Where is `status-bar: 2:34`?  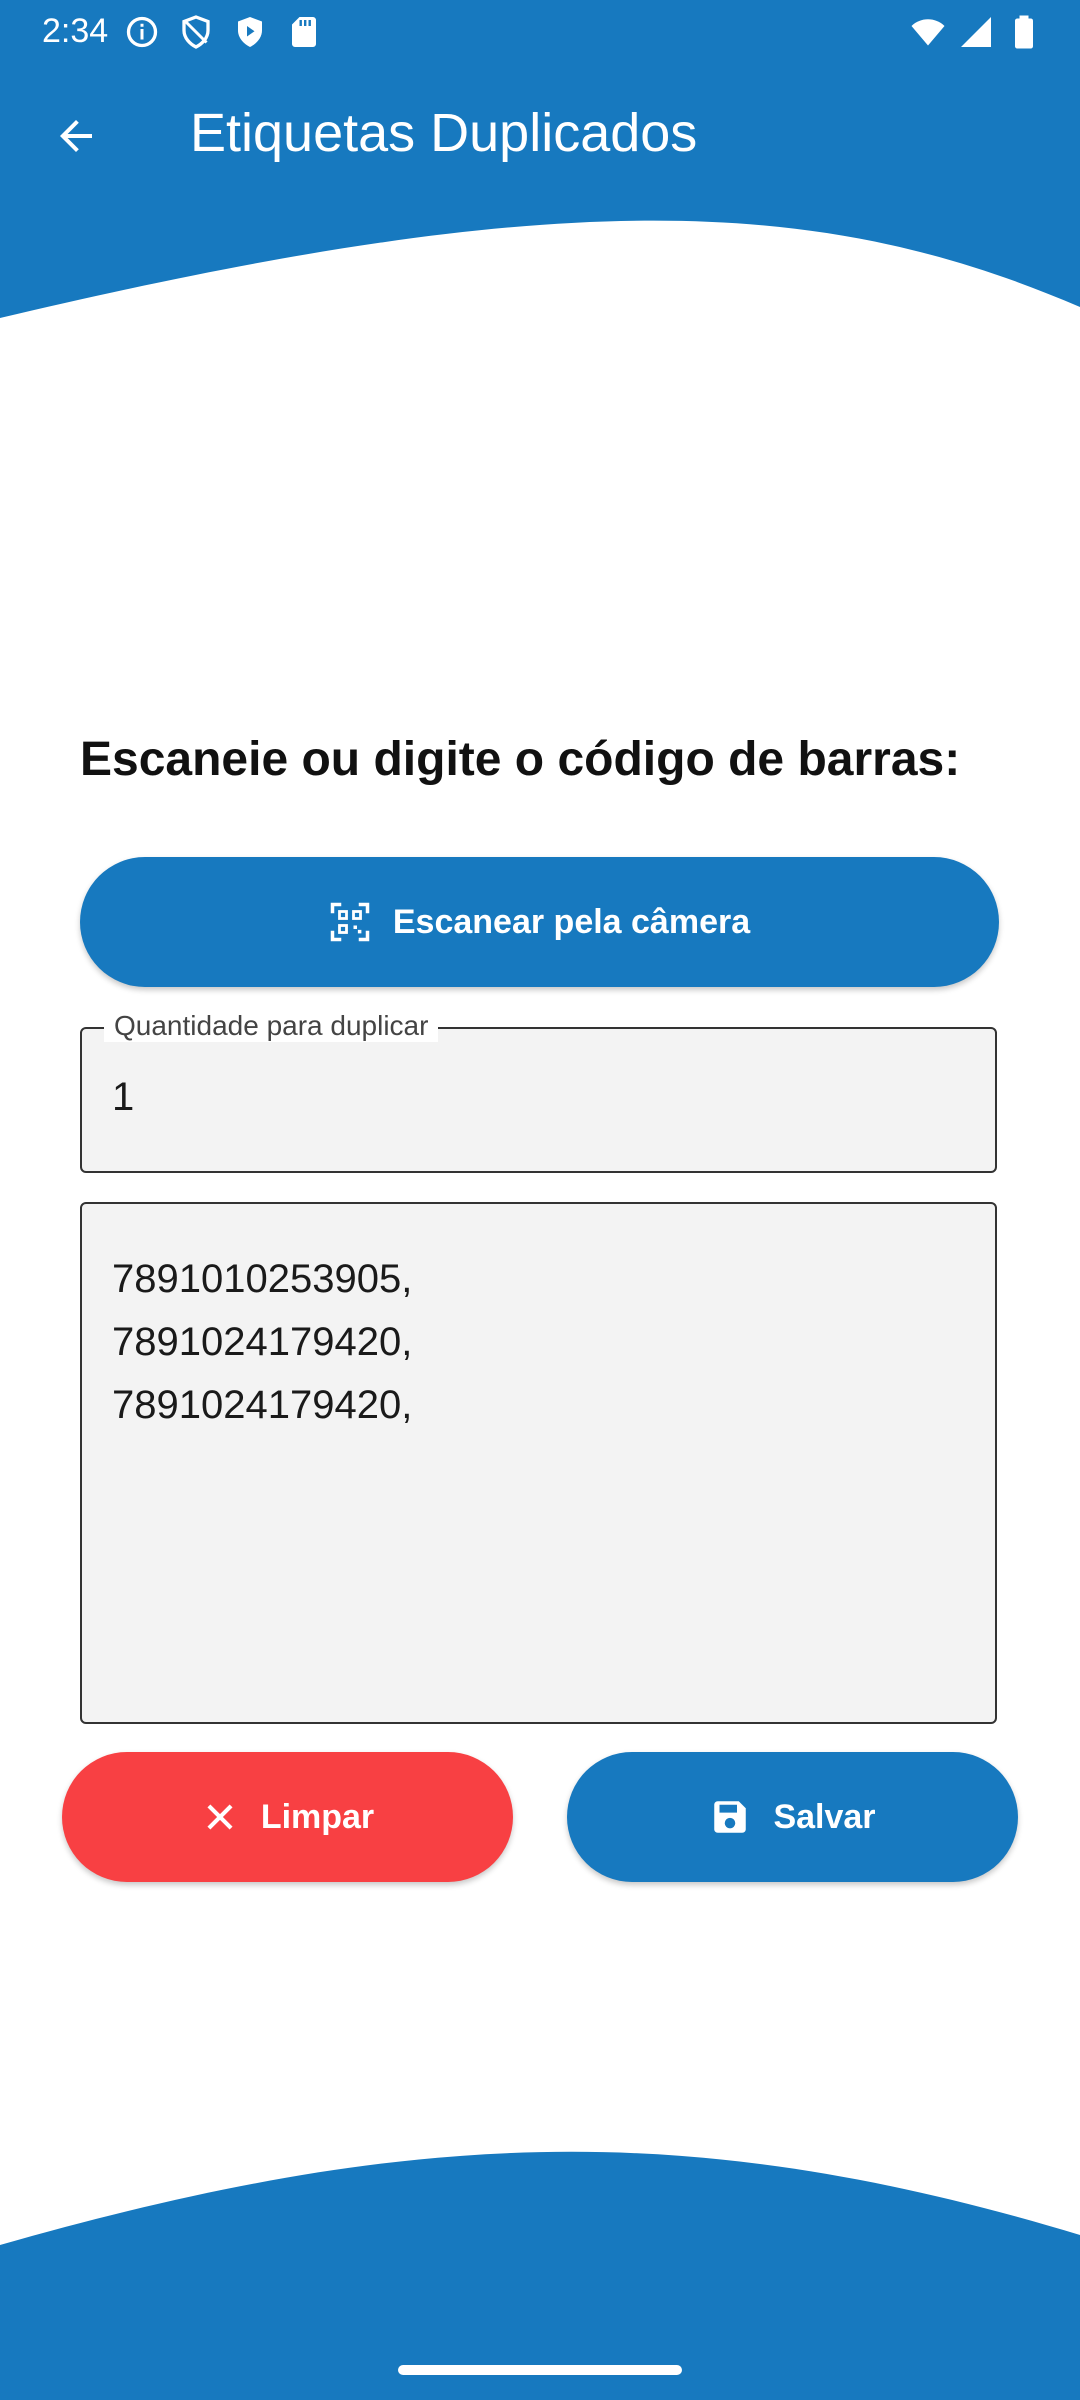 status-bar: 2:34 is located at coordinates (540, 31).